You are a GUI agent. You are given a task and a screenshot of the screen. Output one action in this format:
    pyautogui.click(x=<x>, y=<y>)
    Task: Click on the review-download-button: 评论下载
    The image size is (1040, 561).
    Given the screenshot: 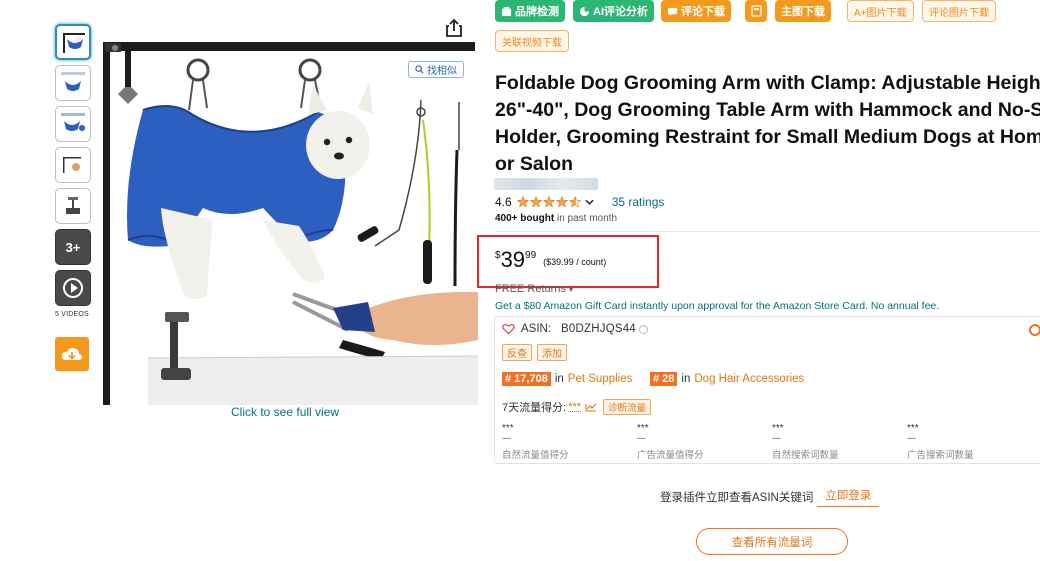 What is the action you would take?
    pyautogui.click(x=696, y=11)
    